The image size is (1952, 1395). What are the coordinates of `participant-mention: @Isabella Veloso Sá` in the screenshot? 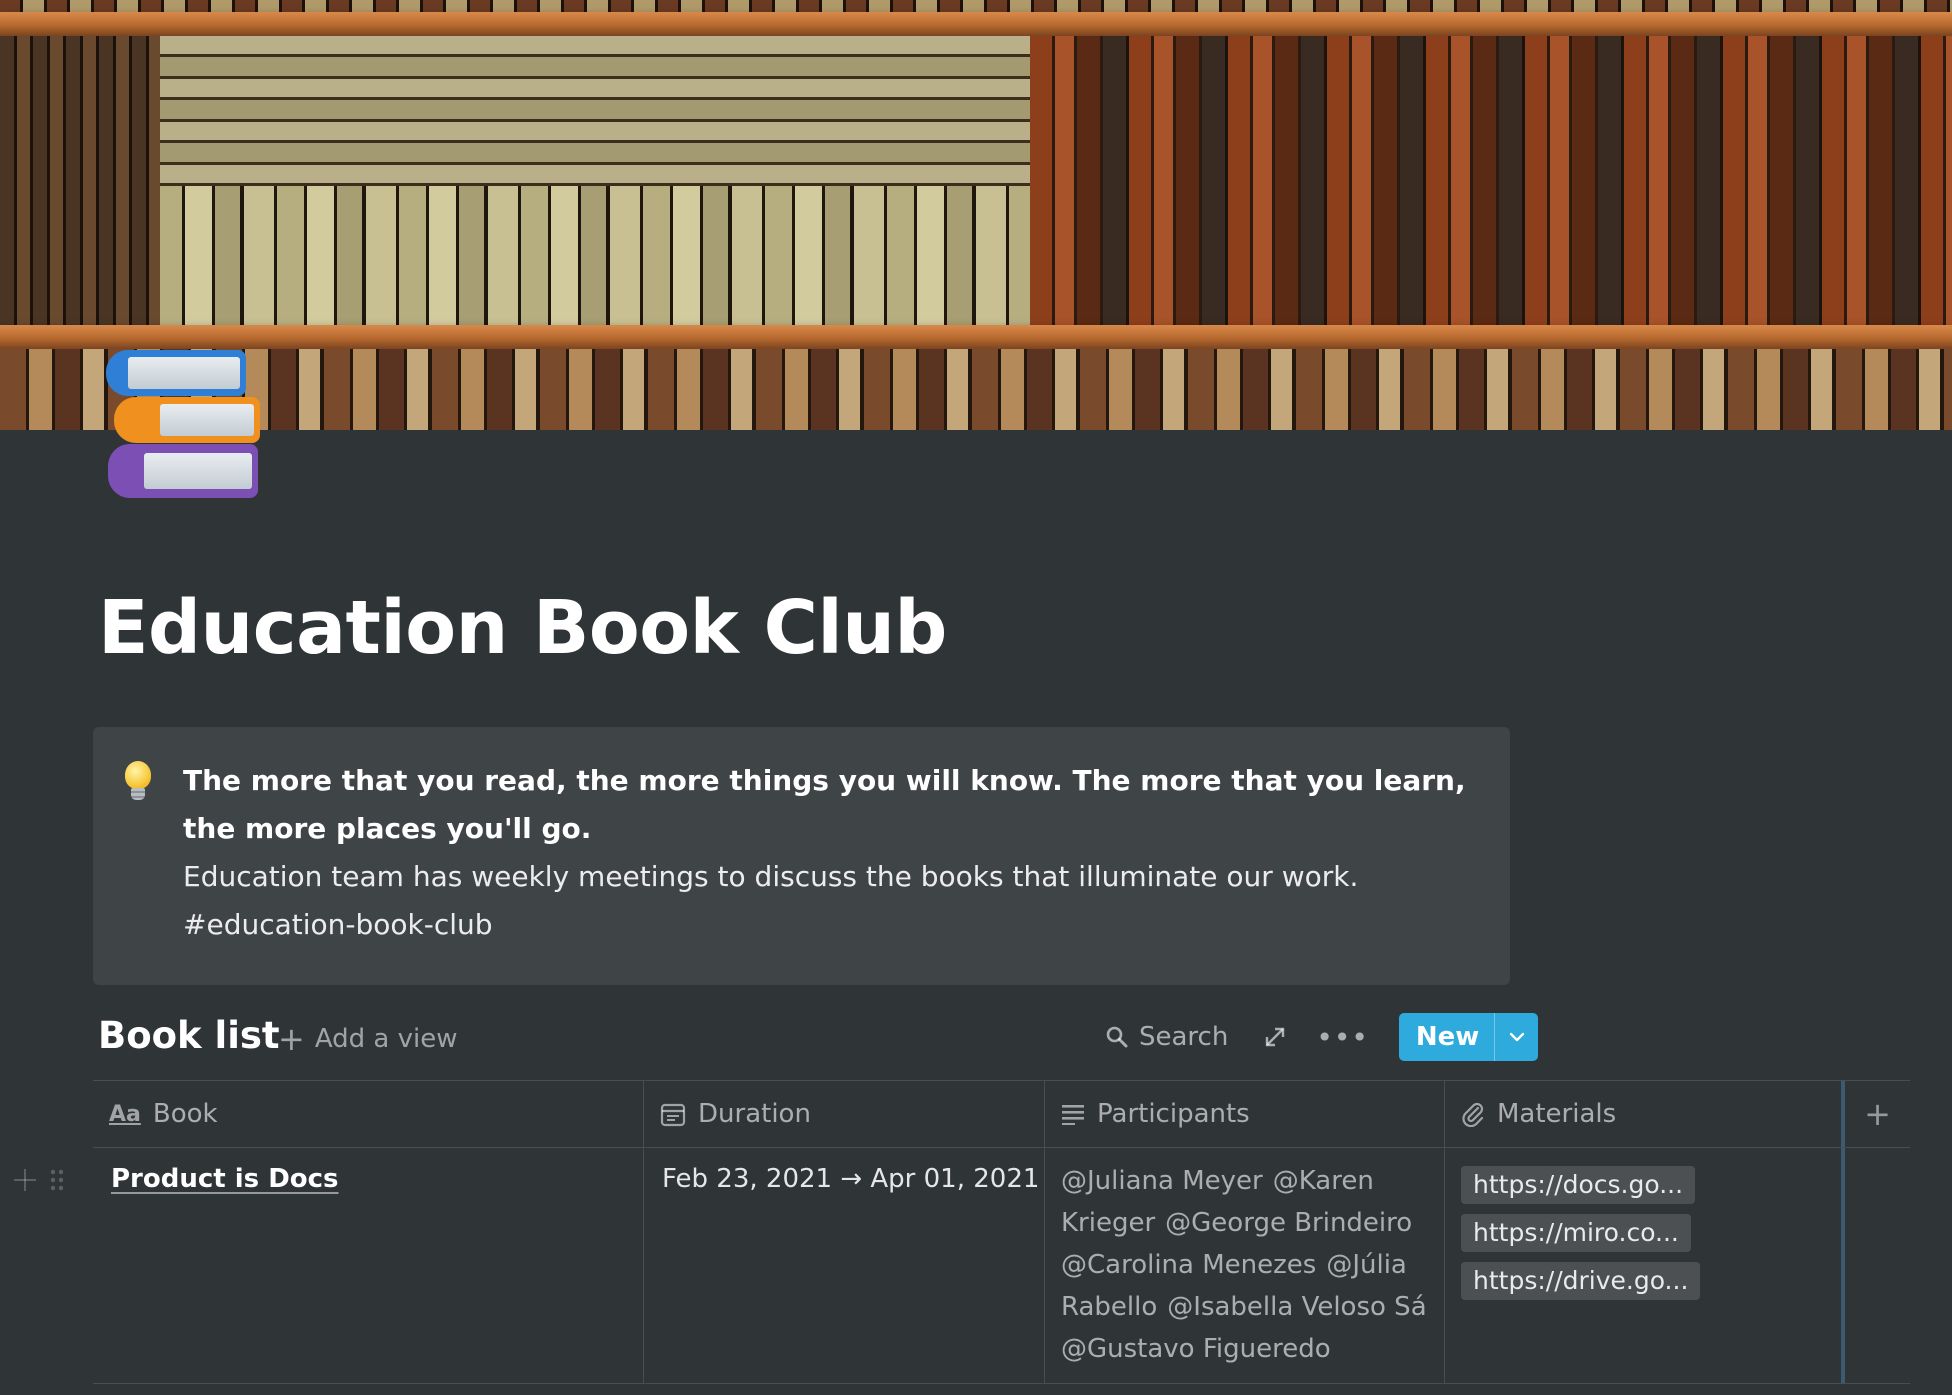 It's located at (1296, 1307).